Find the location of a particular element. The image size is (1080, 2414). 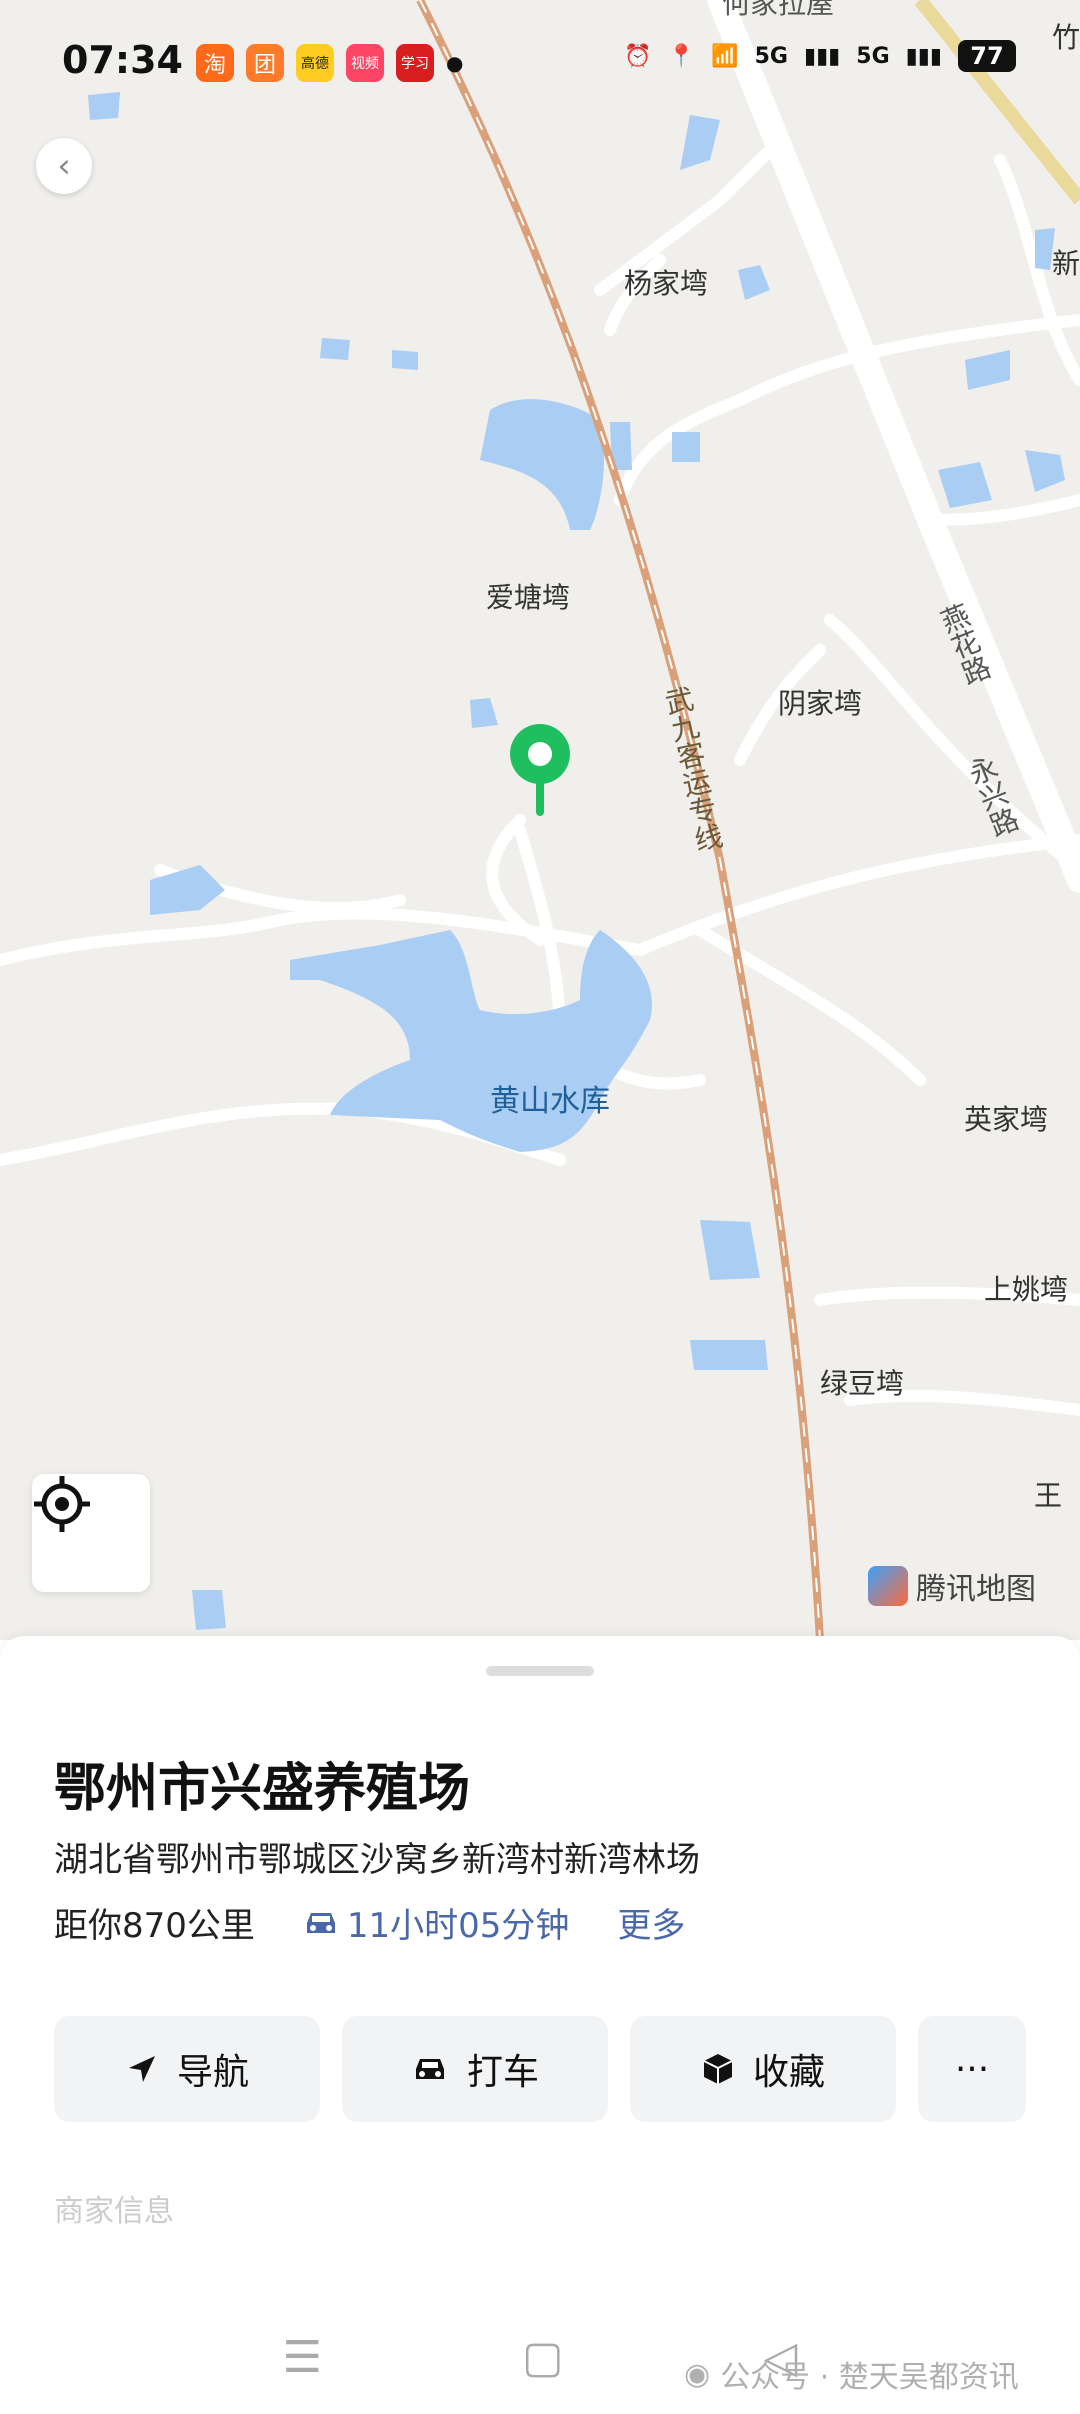

taxi-label: 打车 is located at coordinates (502, 2072).